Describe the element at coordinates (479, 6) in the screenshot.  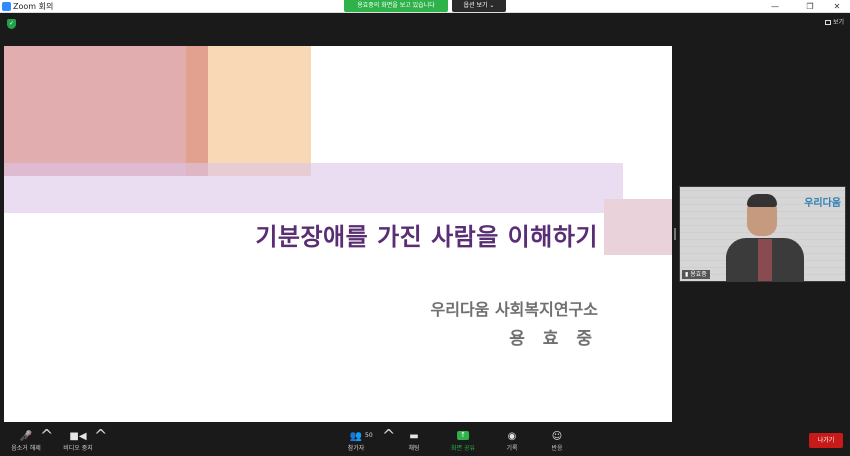
I see `view-options-button: 옵션 보기 ⌄` at that location.